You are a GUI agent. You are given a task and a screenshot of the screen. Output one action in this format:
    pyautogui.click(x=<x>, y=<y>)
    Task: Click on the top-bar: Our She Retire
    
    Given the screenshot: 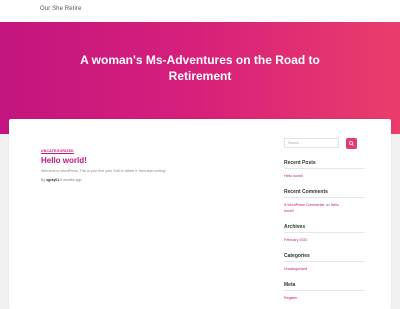 What is the action you would take?
    pyautogui.click(x=200, y=11)
    